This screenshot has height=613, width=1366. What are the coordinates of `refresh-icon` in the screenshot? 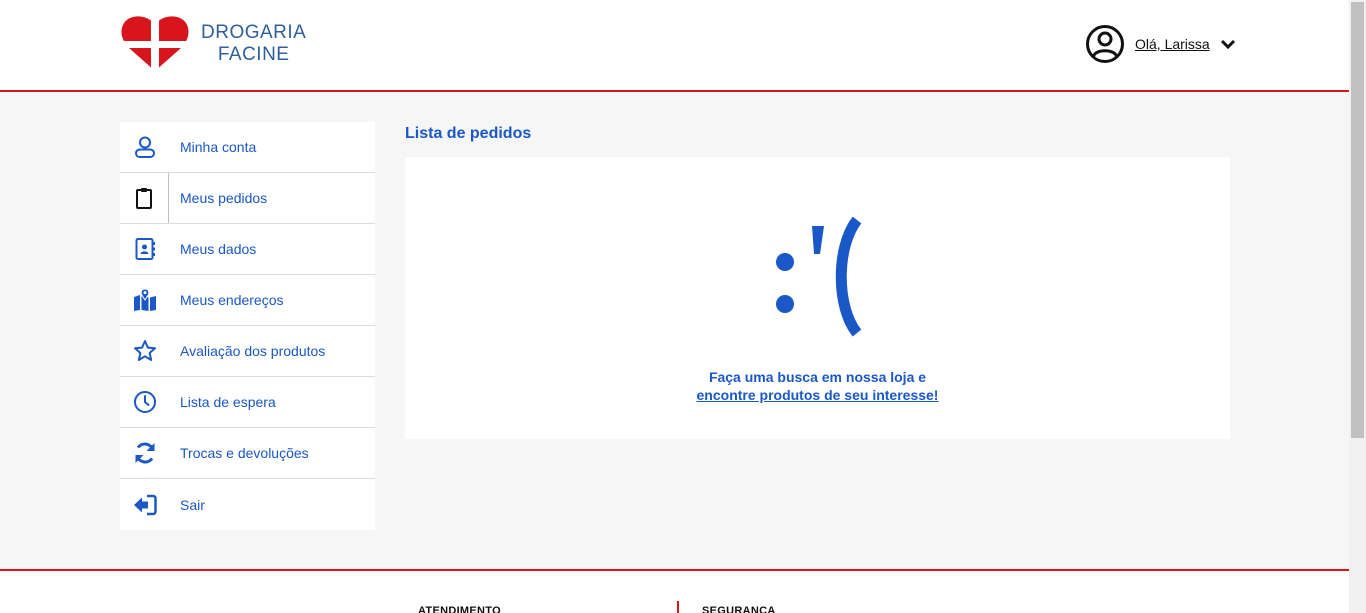 It's located at (144, 453).